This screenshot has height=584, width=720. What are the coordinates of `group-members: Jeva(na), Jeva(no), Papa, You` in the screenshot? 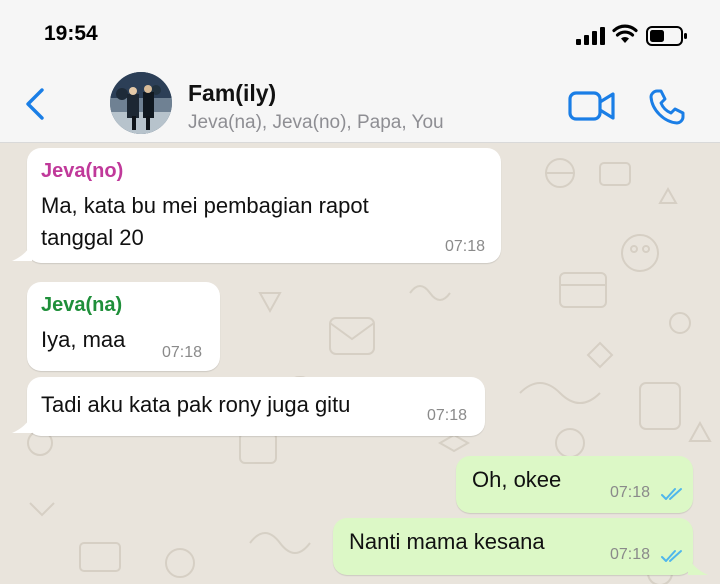 It's located at (316, 123).